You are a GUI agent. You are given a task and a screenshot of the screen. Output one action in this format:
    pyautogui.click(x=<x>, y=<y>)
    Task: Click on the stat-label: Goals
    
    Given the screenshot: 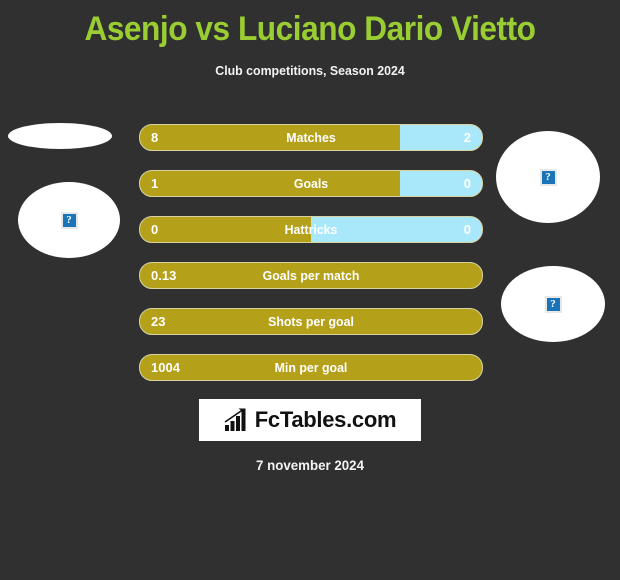 What is the action you would take?
    pyautogui.click(x=311, y=183)
    